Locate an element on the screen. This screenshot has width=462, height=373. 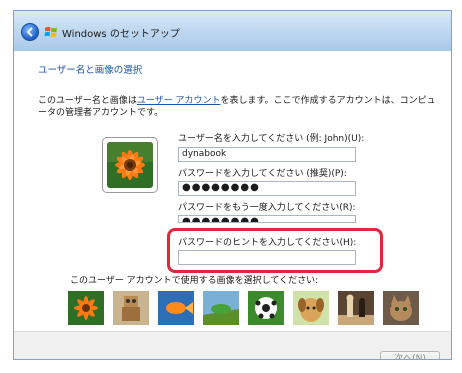
next-button: 次へ(N) is located at coordinates (410, 355).